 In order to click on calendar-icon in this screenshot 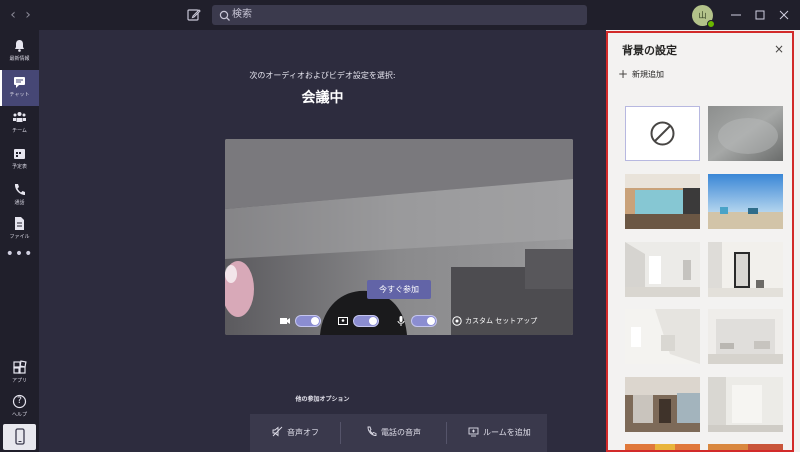, I will do `click(19, 154)`.